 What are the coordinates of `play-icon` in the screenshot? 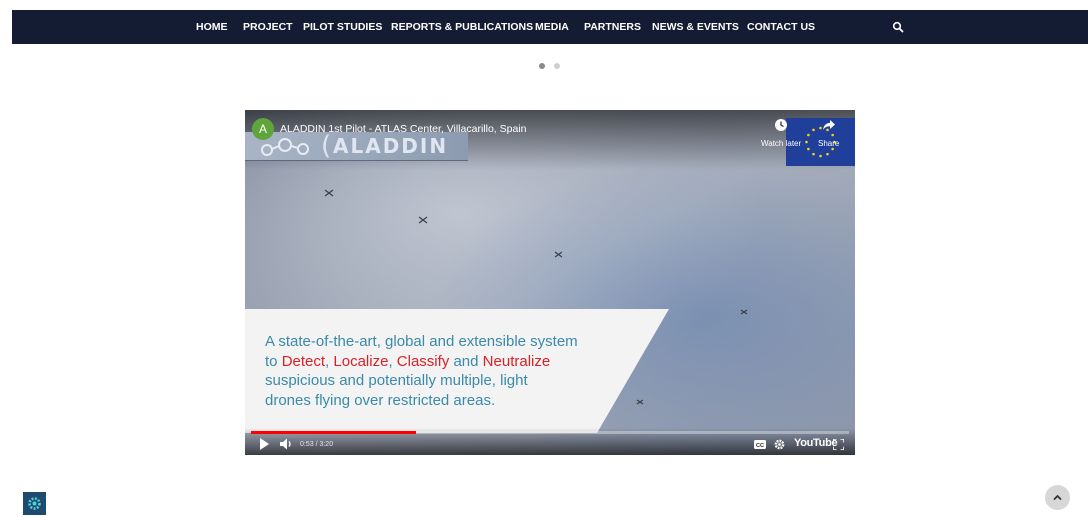 It's located at (264, 444).